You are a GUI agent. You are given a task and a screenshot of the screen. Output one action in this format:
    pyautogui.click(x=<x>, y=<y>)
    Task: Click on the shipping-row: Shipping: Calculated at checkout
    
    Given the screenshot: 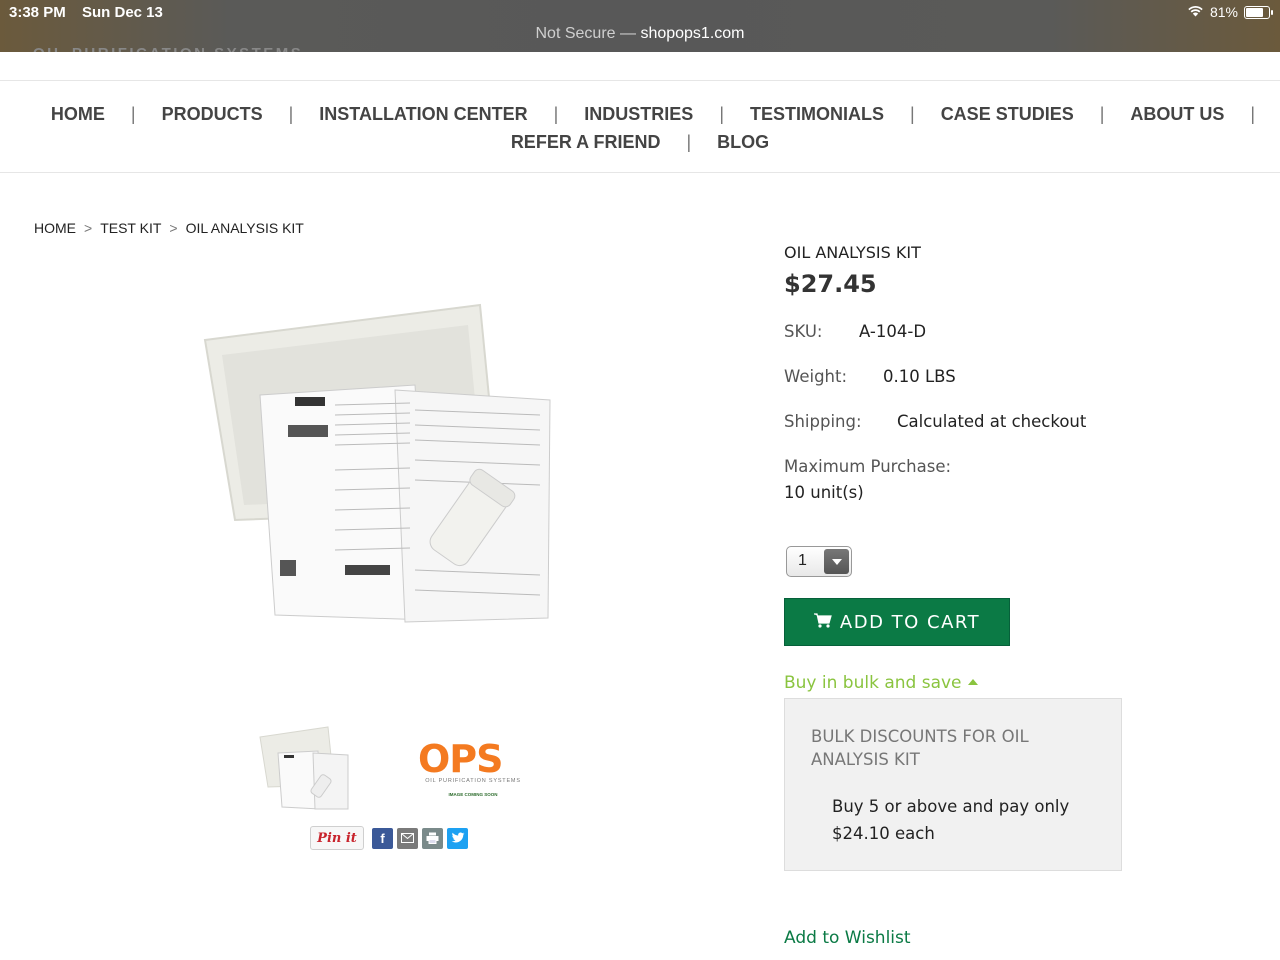 What is the action you would take?
    pyautogui.click(x=935, y=421)
    